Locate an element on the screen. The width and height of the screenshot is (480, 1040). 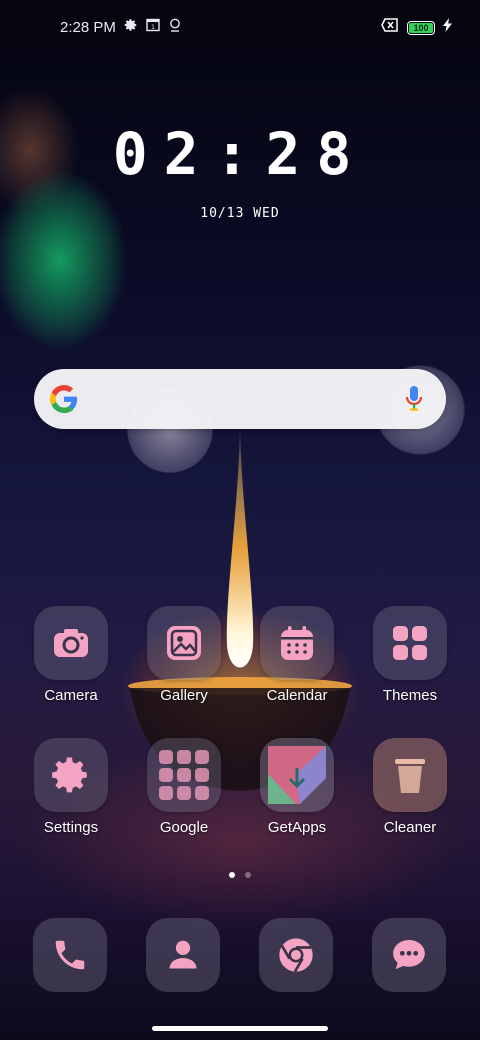
app-label: Camera is located at coordinates (71, 695).